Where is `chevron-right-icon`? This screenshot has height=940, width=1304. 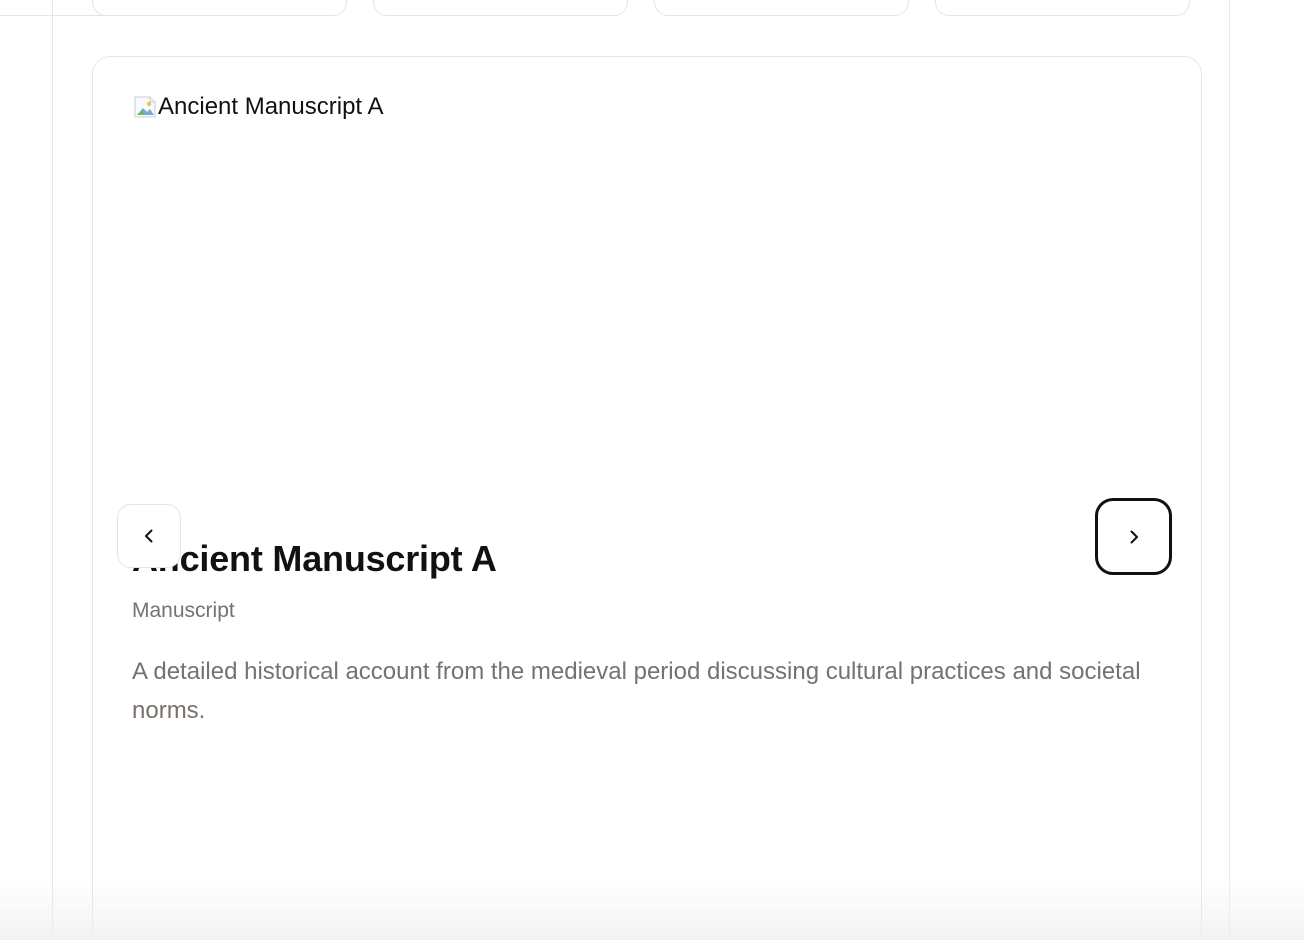 chevron-right-icon is located at coordinates (1134, 536).